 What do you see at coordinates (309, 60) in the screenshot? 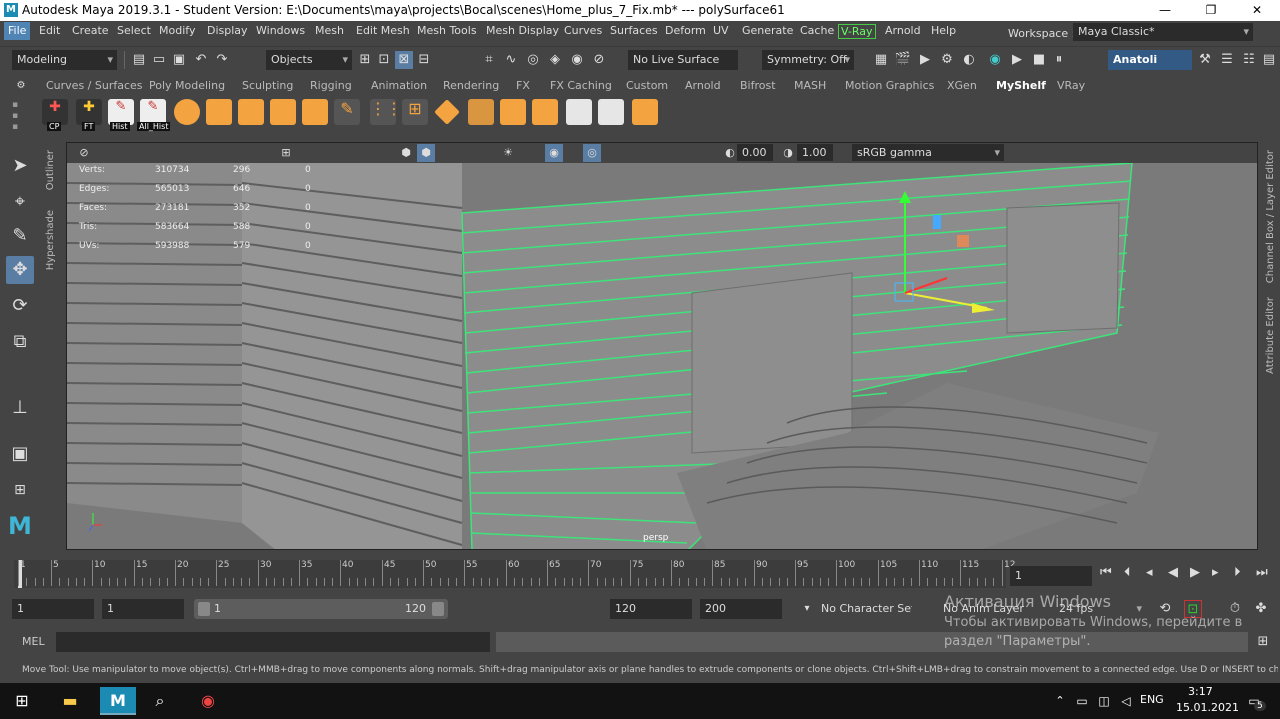
I see `selection-mode-select: Objects` at bounding box center [309, 60].